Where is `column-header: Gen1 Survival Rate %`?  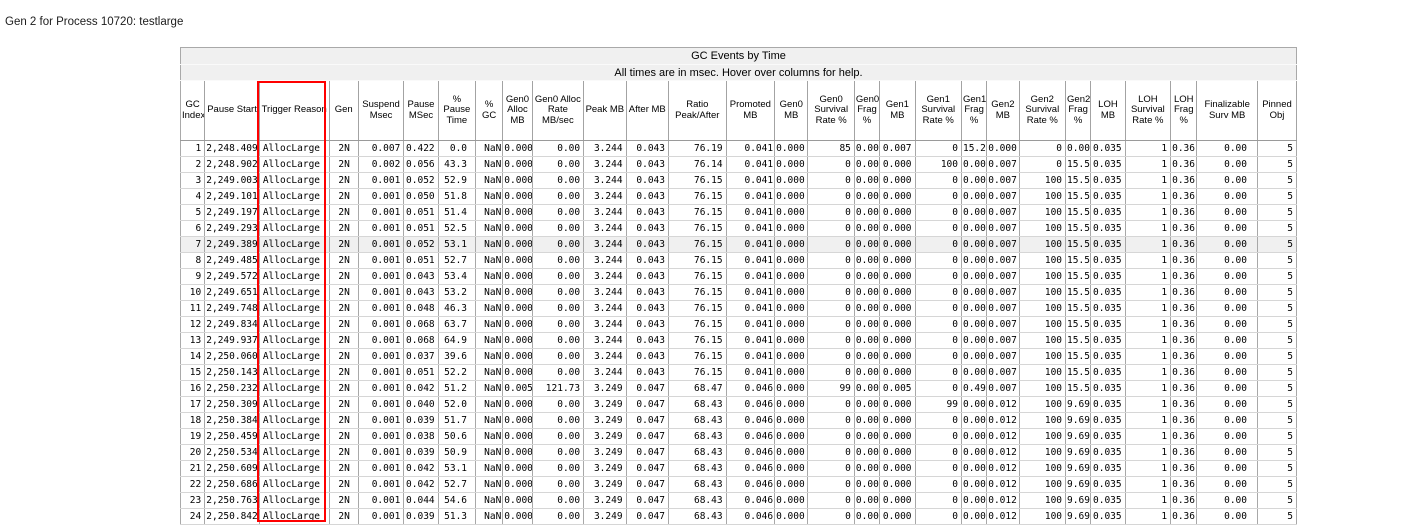 column-header: Gen1 Survival Rate % is located at coordinates (938, 110).